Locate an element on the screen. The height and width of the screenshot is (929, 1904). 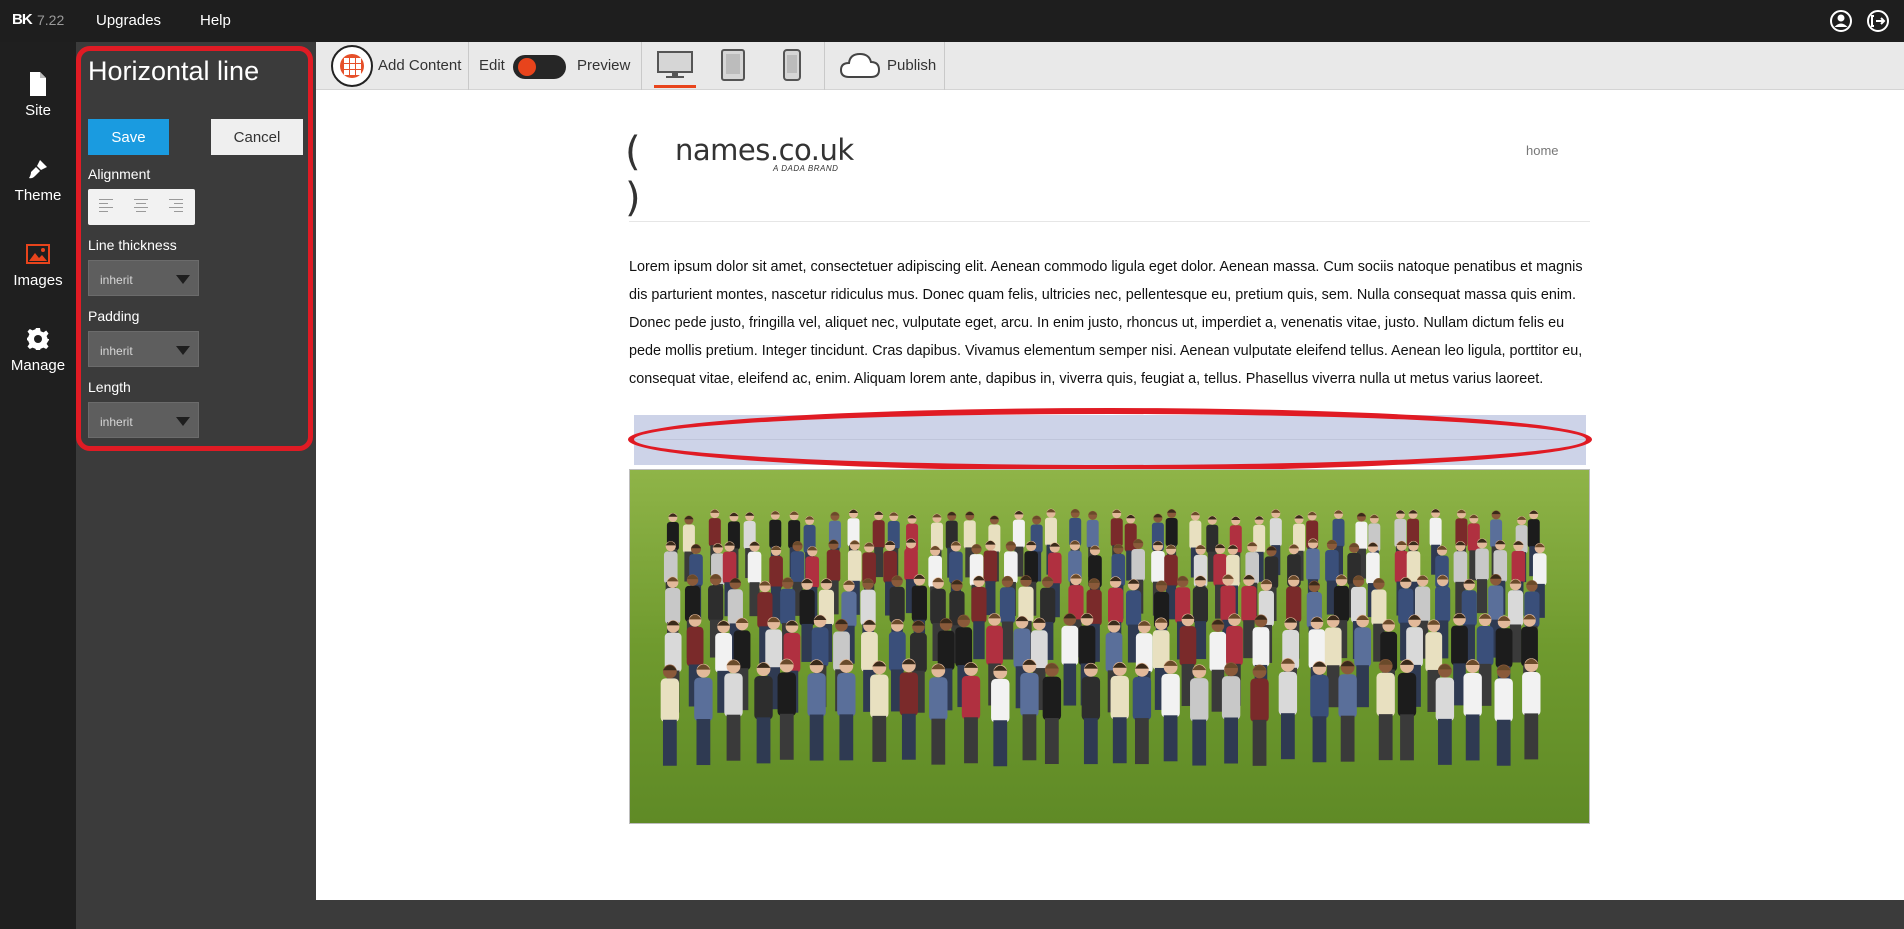
grid-icon is located at coordinates (352, 66).